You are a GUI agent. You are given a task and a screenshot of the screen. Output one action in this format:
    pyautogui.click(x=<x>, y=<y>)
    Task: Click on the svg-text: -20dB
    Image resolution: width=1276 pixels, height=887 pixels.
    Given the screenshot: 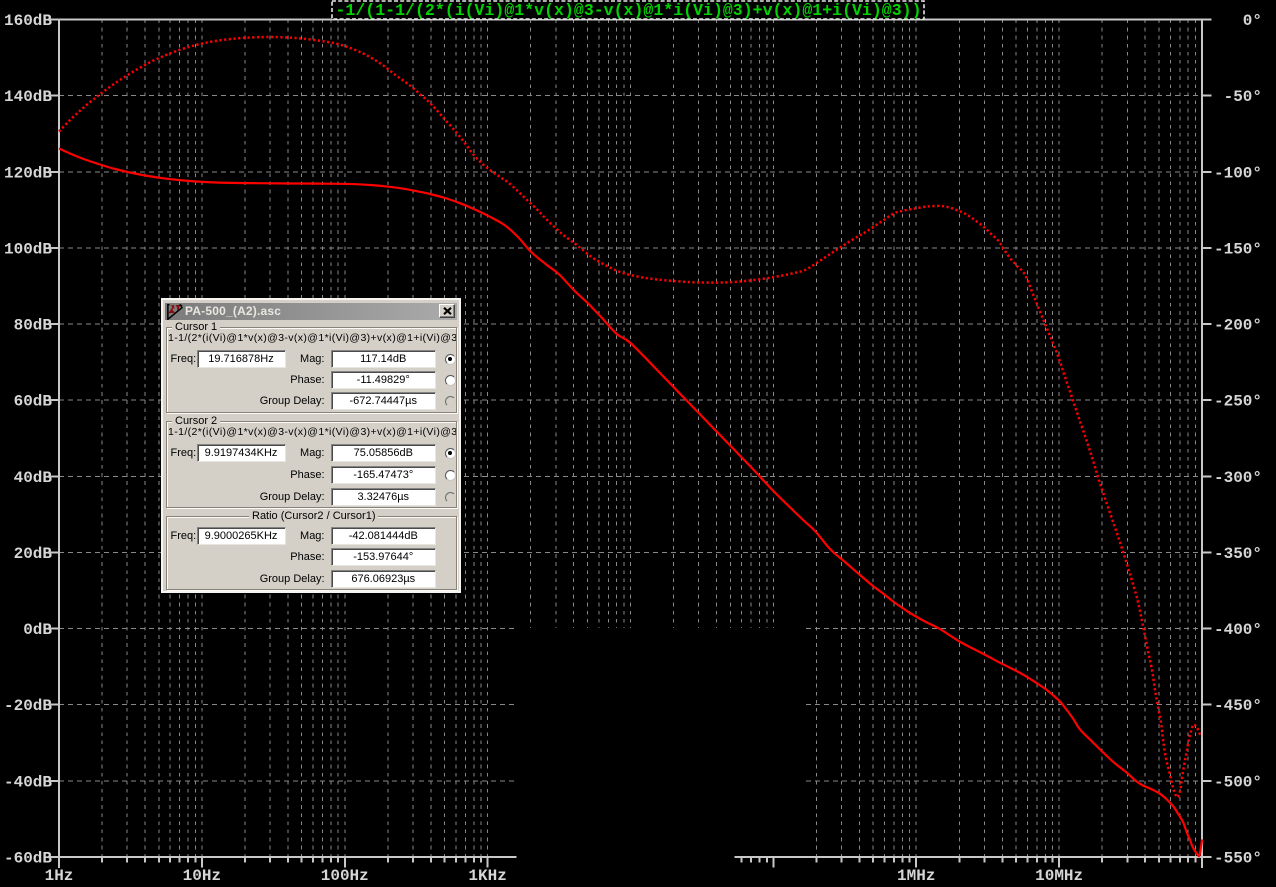 What is the action you would take?
    pyautogui.click(x=28, y=706)
    